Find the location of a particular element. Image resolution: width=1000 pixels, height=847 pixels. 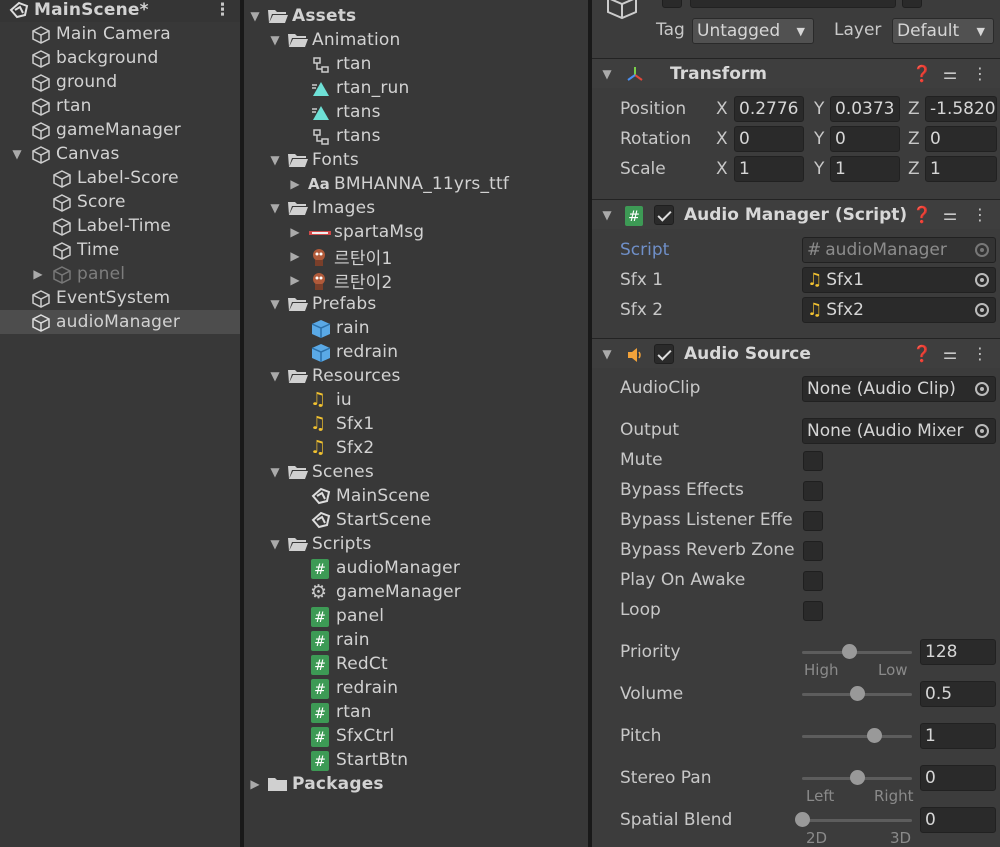

layer-dropdown: Default ▼ is located at coordinates (943, 31).